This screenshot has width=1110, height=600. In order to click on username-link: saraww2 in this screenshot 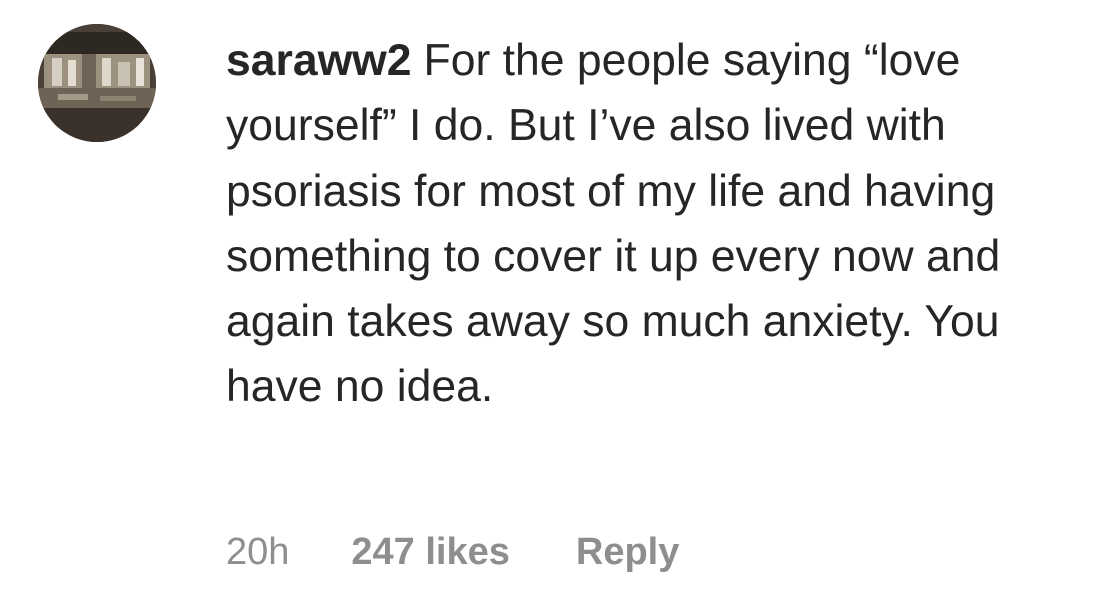, I will do `click(319, 60)`.